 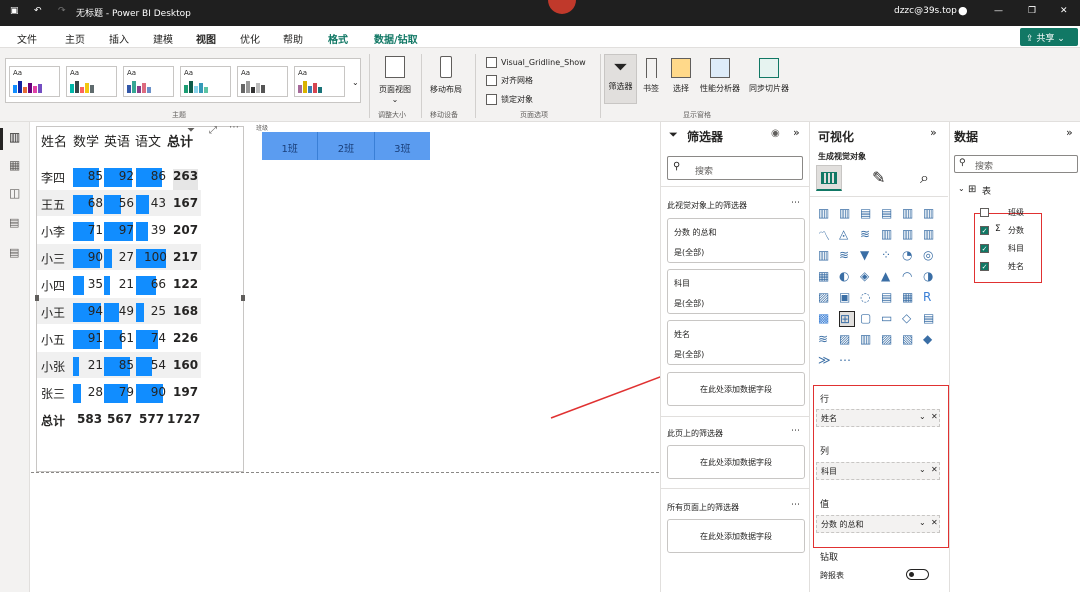 I want to click on data-cell: 90, so click(x=92, y=263).